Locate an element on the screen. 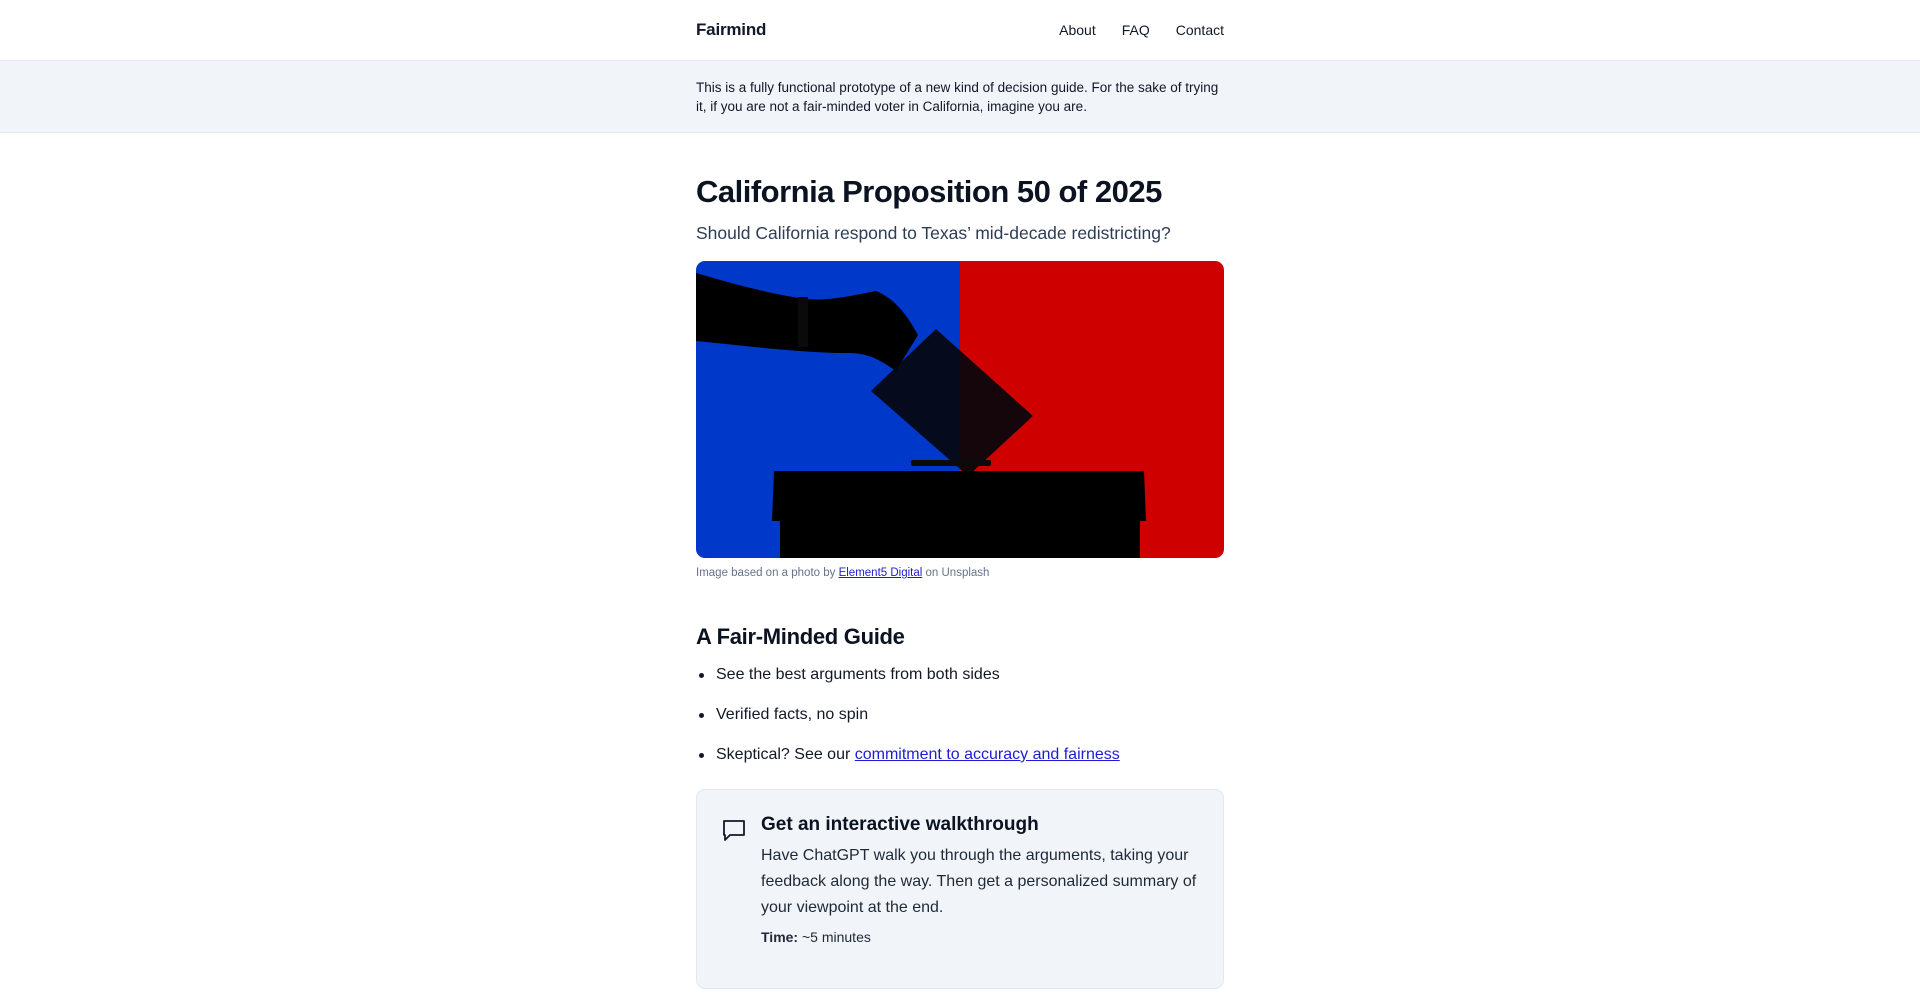 The image size is (1920, 993). nav-about: About is located at coordinates (1077, 30).